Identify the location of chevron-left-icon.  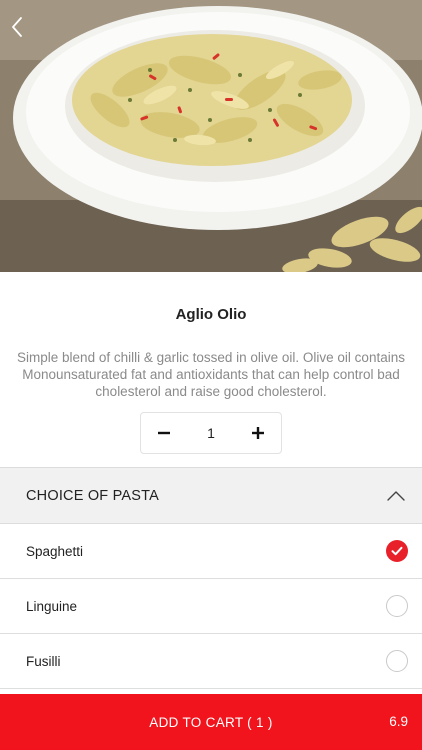
(17, 27).